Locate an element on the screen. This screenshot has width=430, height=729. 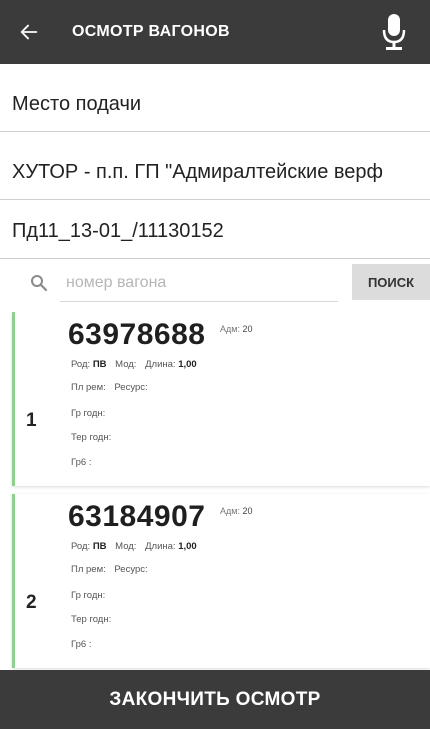
finish-inspection-button: ЗАКОНЧИТЬ ОСМОТР is located at coordinates (215, 699).